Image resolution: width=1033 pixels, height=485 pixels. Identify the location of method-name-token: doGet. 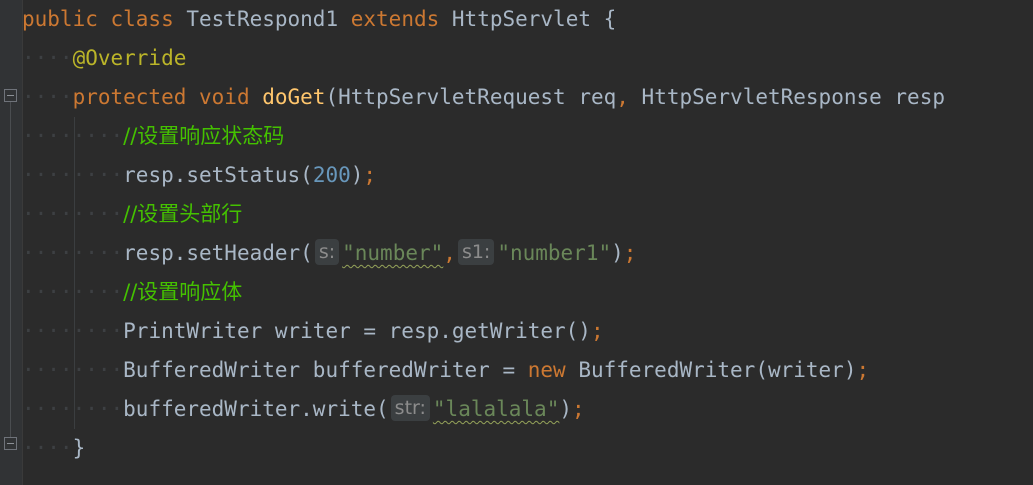
(294, 97).